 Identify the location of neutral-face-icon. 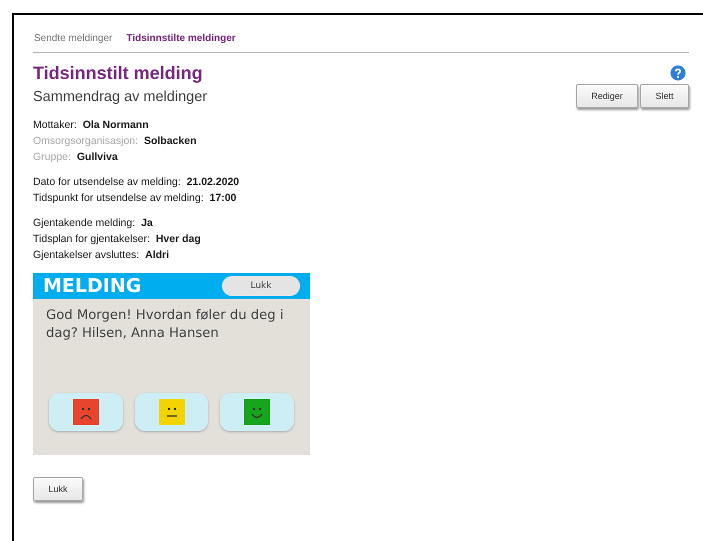
(171, 412).